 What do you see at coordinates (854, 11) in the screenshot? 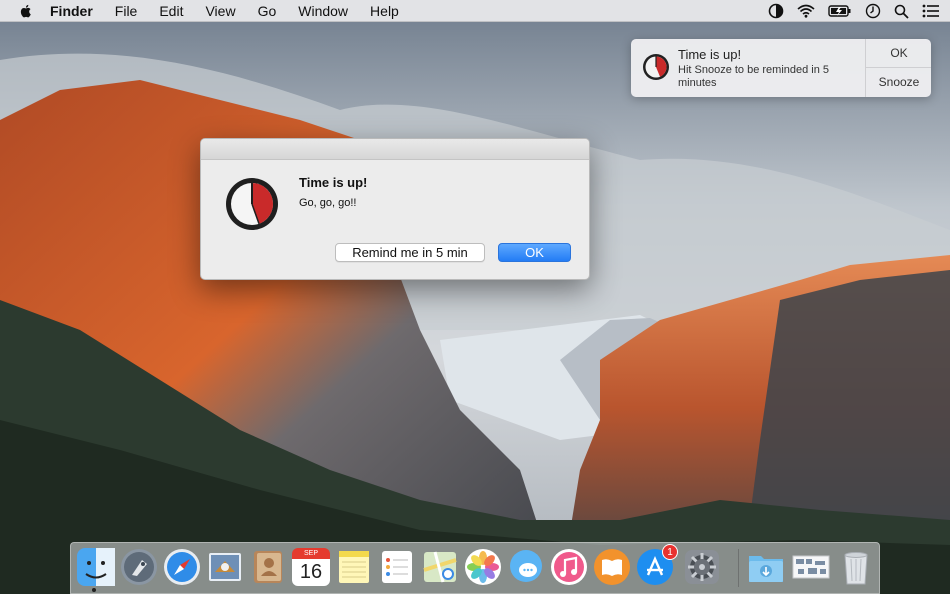
I see `status-menu-area` at bounding box center [854, 11].